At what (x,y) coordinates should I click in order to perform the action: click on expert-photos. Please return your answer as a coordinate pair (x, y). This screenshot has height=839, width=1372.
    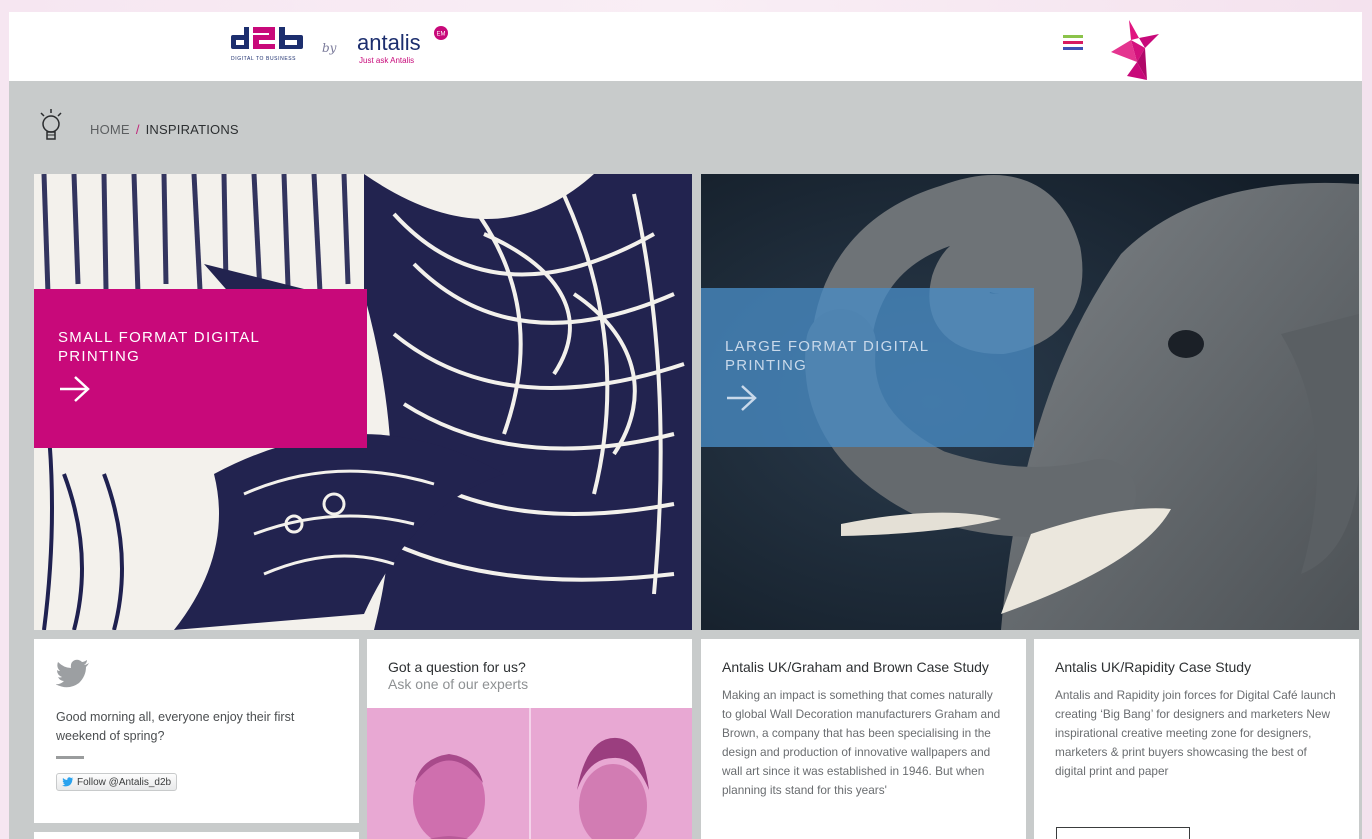
    Looking at the image, I should click on (529, 773).